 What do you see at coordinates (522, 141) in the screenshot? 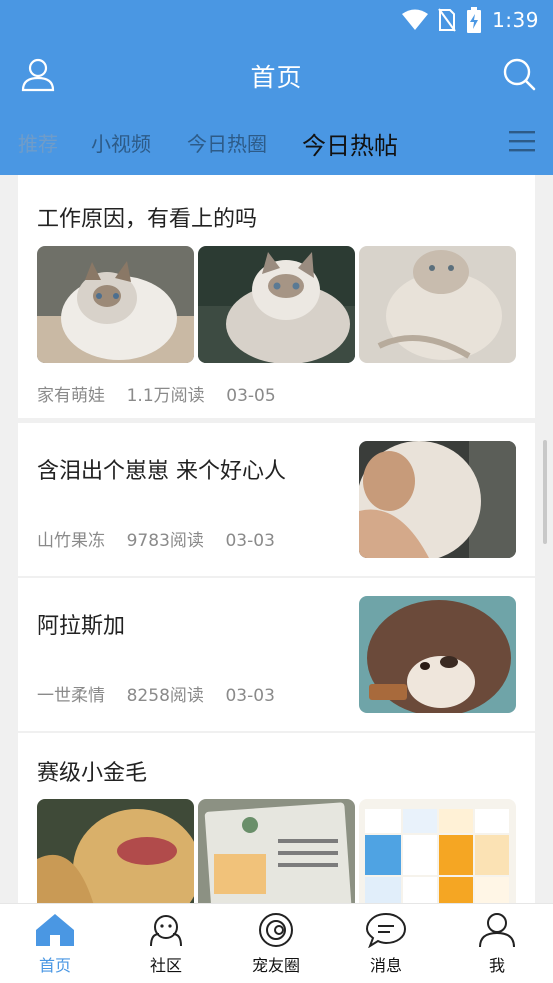
I see `menu-icon` at bounding box center [522, 141].